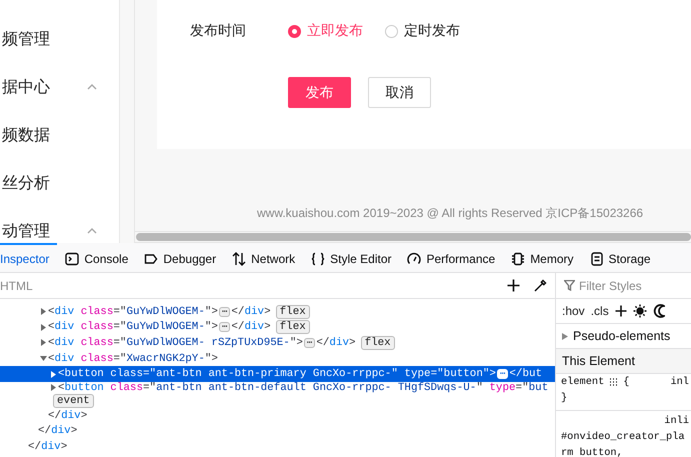 This screenshot has height=457, width=691. What do you see at coordinates (679, 382) in the screenshot?
I see `rule-source: inl` at bounding box center [679, 382].